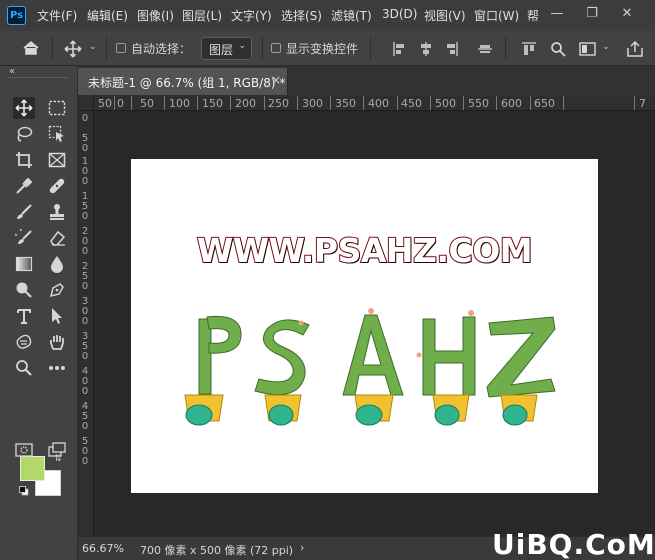  I want to click on panel-grip, so click(38, 77).